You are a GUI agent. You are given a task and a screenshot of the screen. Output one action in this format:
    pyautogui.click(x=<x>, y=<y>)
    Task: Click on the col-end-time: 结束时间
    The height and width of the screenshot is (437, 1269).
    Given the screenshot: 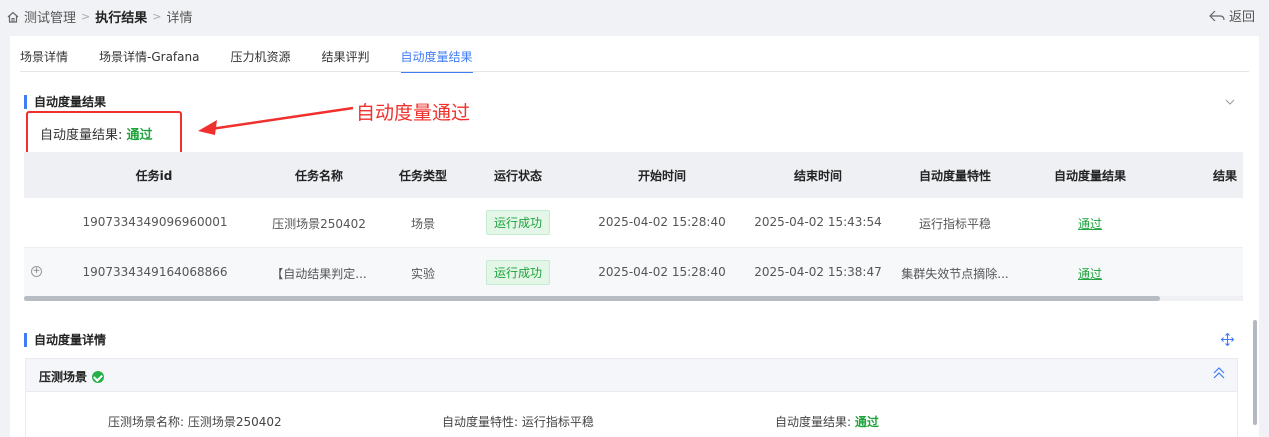 What is the action you would take?
    pyautogui.click(x=818, y=176)
    